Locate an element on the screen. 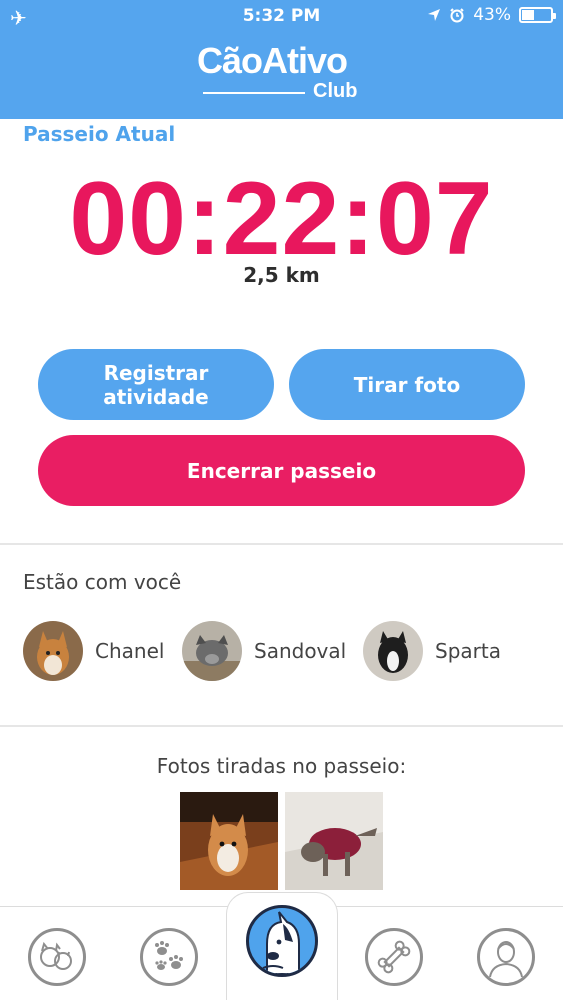  photos-title: Fotos tiradas no passeio: is located at coordinates (281, 766).